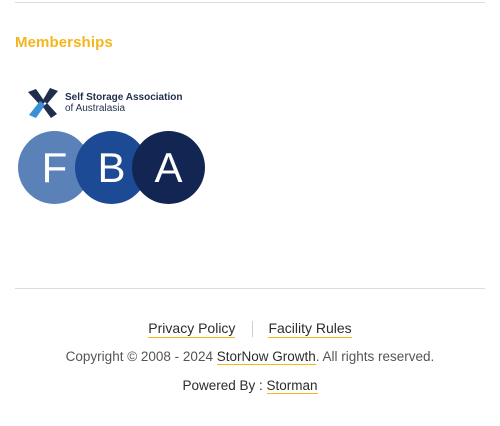 The width and height of the screenshot is (500, 426). I want to click on footer-links: Privacy Policy Facility Rules, so click(250, 329).